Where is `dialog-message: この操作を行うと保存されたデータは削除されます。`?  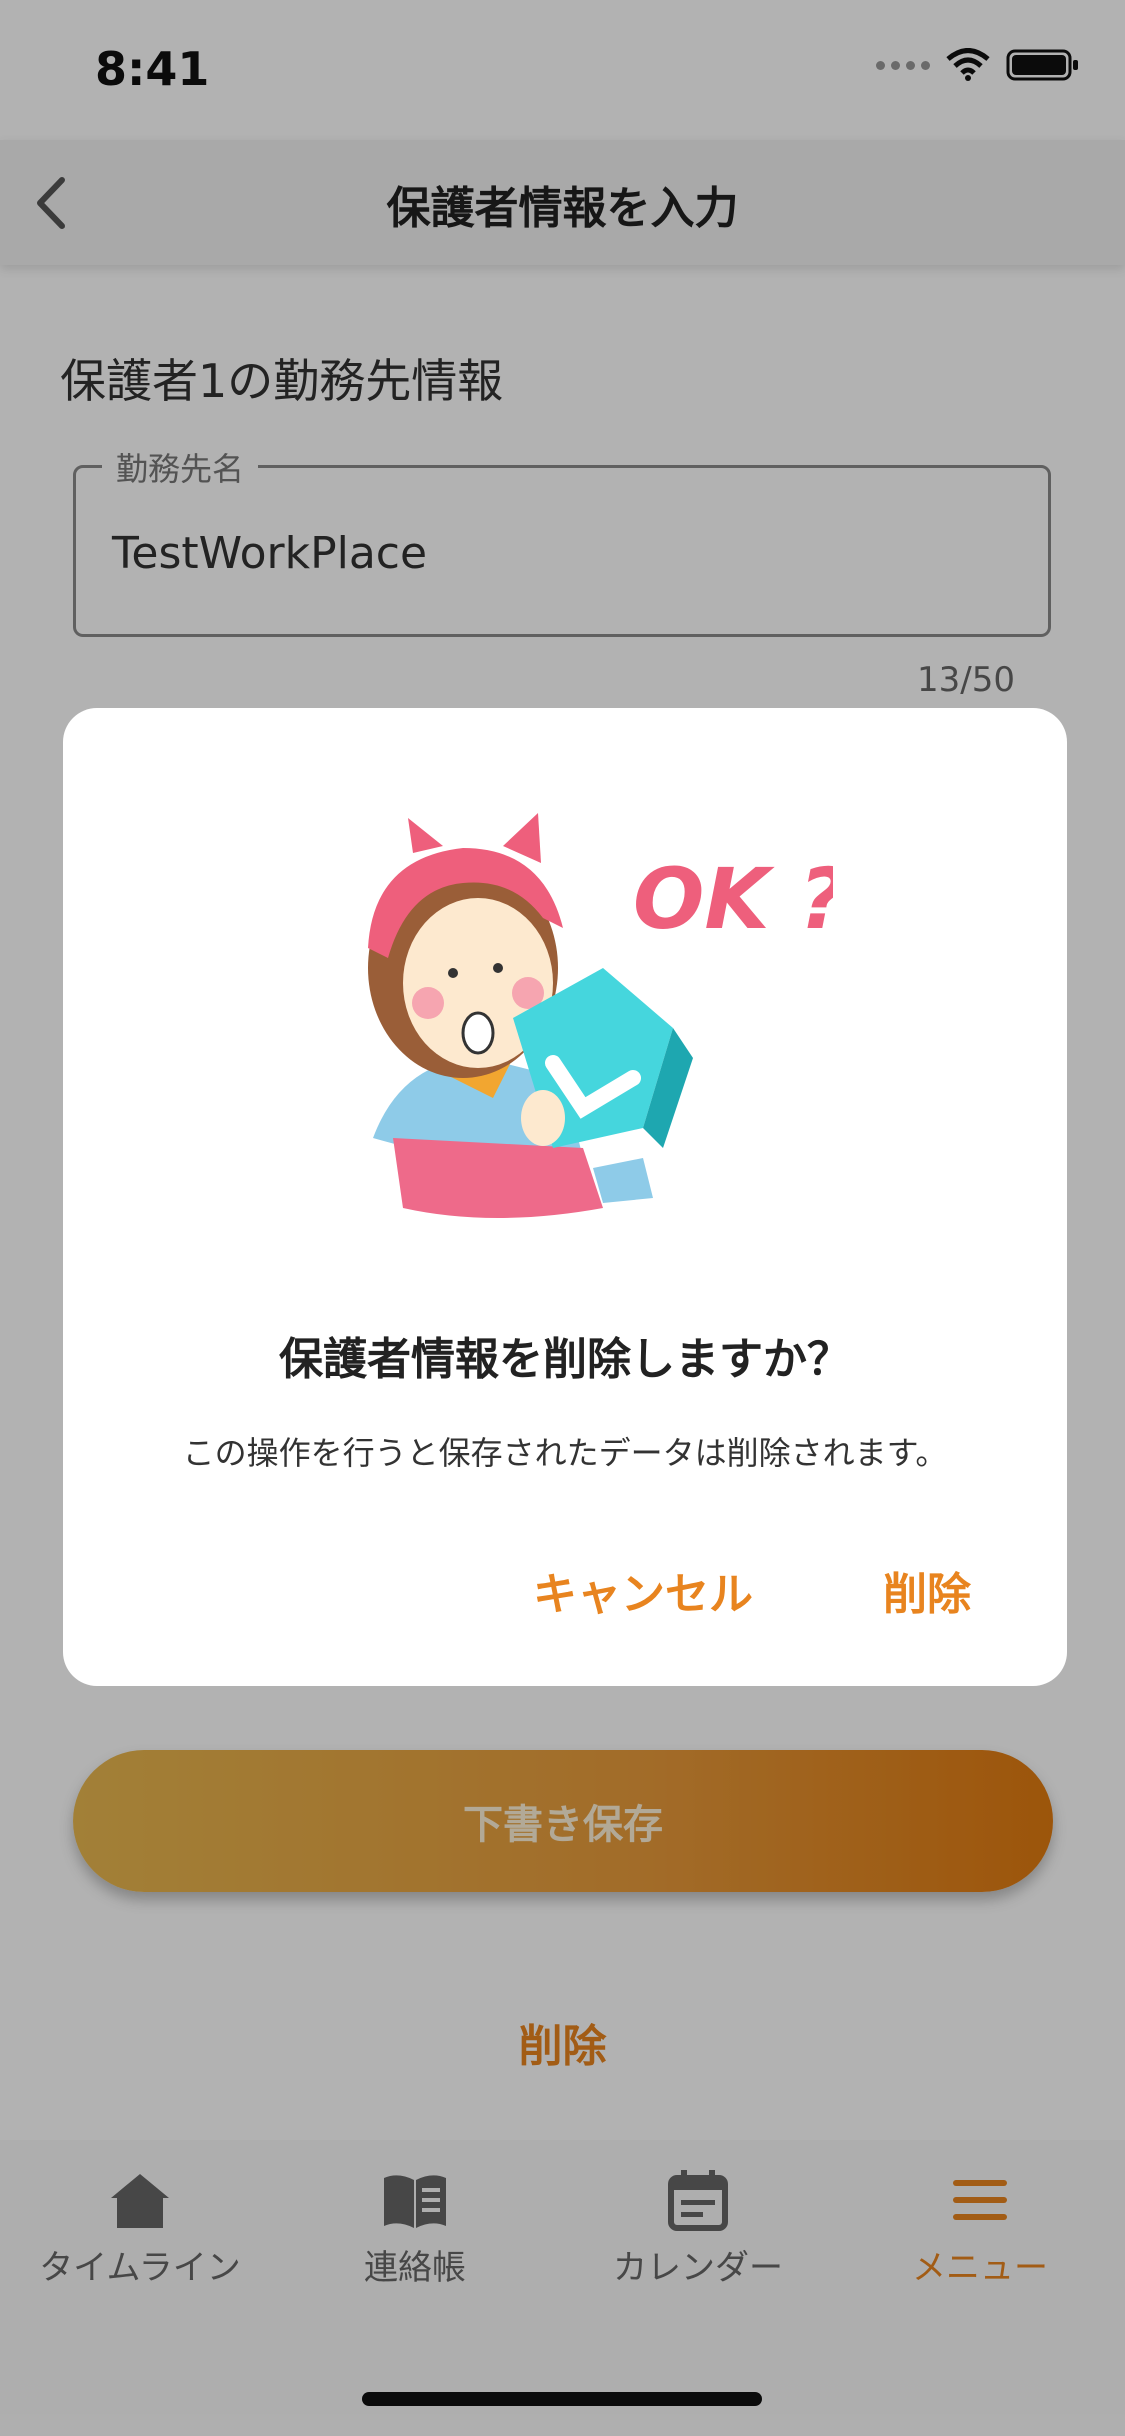 dialog-message: この操作を行うと保存されたデータは削除されます。 is located at coordinates (565, 1453).